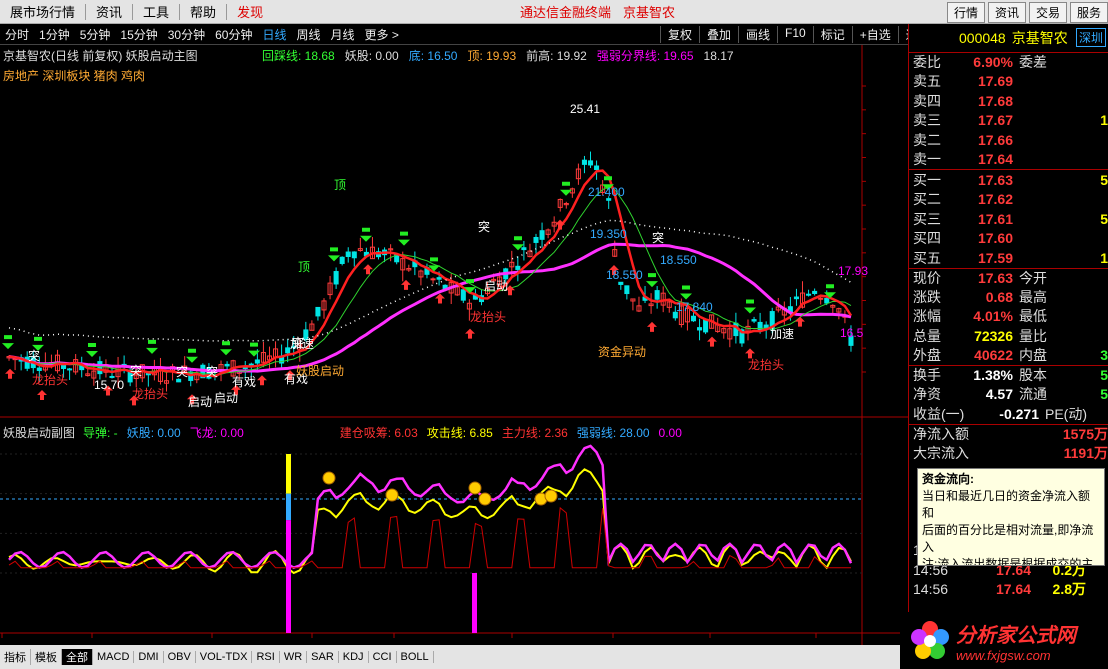  I want to click on period-more: 更多 >, so click(382, 34).